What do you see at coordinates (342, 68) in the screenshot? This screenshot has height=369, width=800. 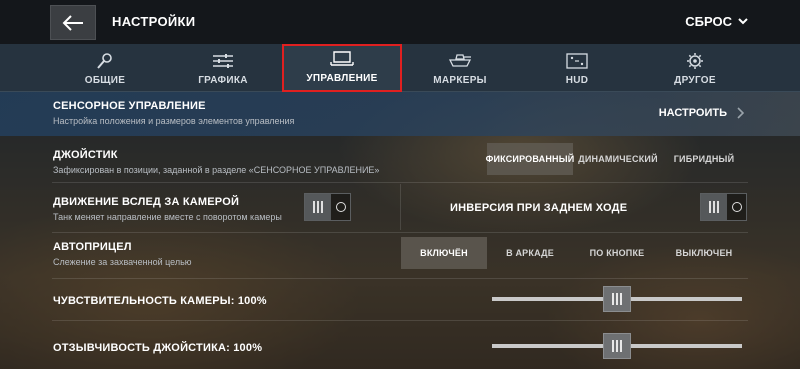 I see `tab-controls: УПРАВЛЕНИЕ` at bounding box center [342, 68].